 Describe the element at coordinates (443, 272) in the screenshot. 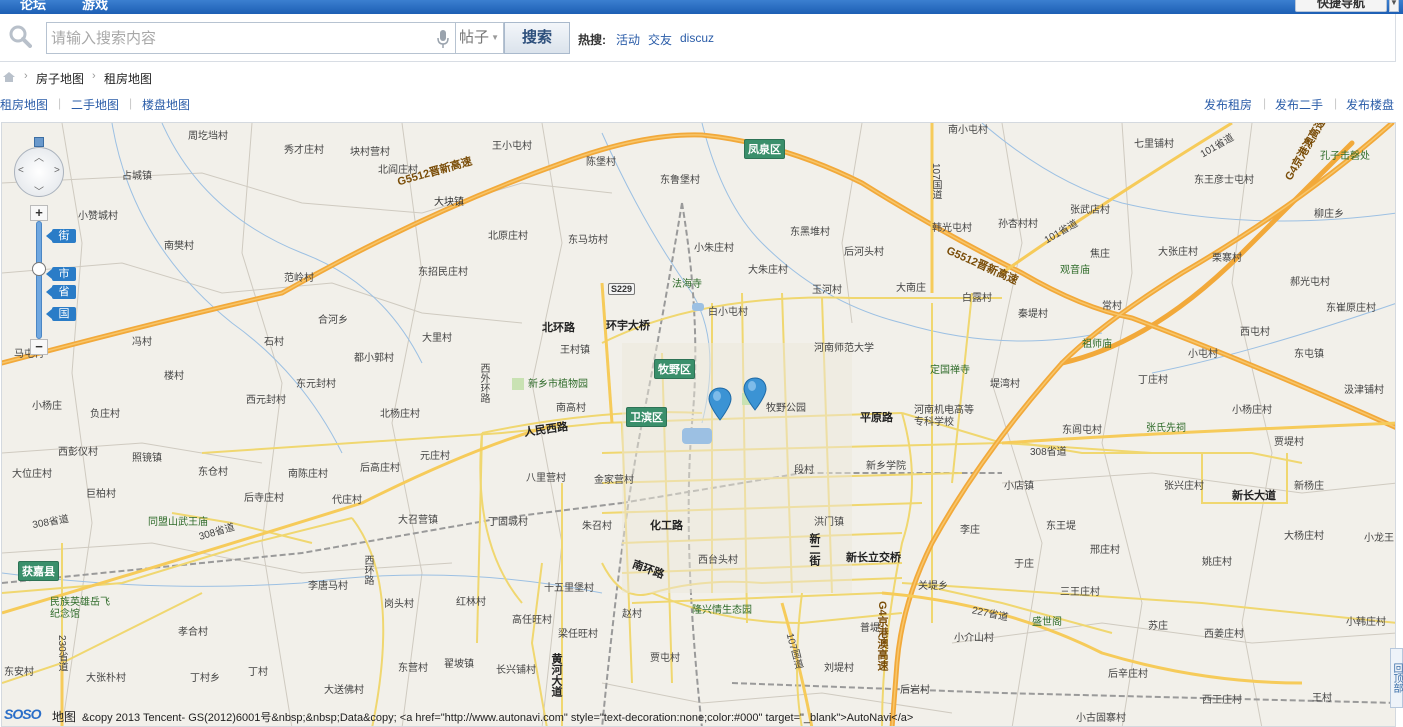

I see `place-label: 东招民庄村` at that location.